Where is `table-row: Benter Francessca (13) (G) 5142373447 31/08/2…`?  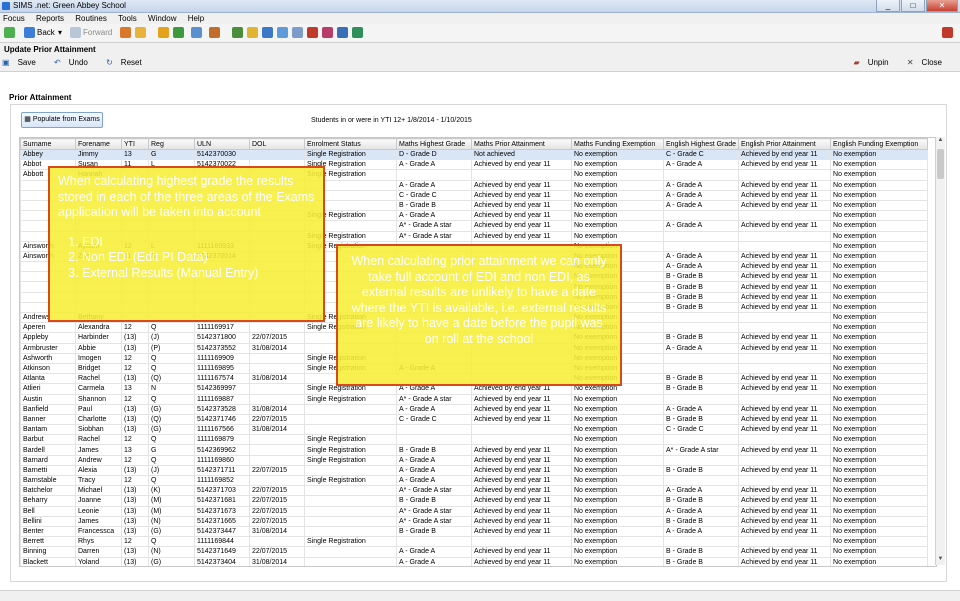 table-row: Benter Francessca (13) (G) 5142373447 31/08/2… is located at coordinates (474, 531).